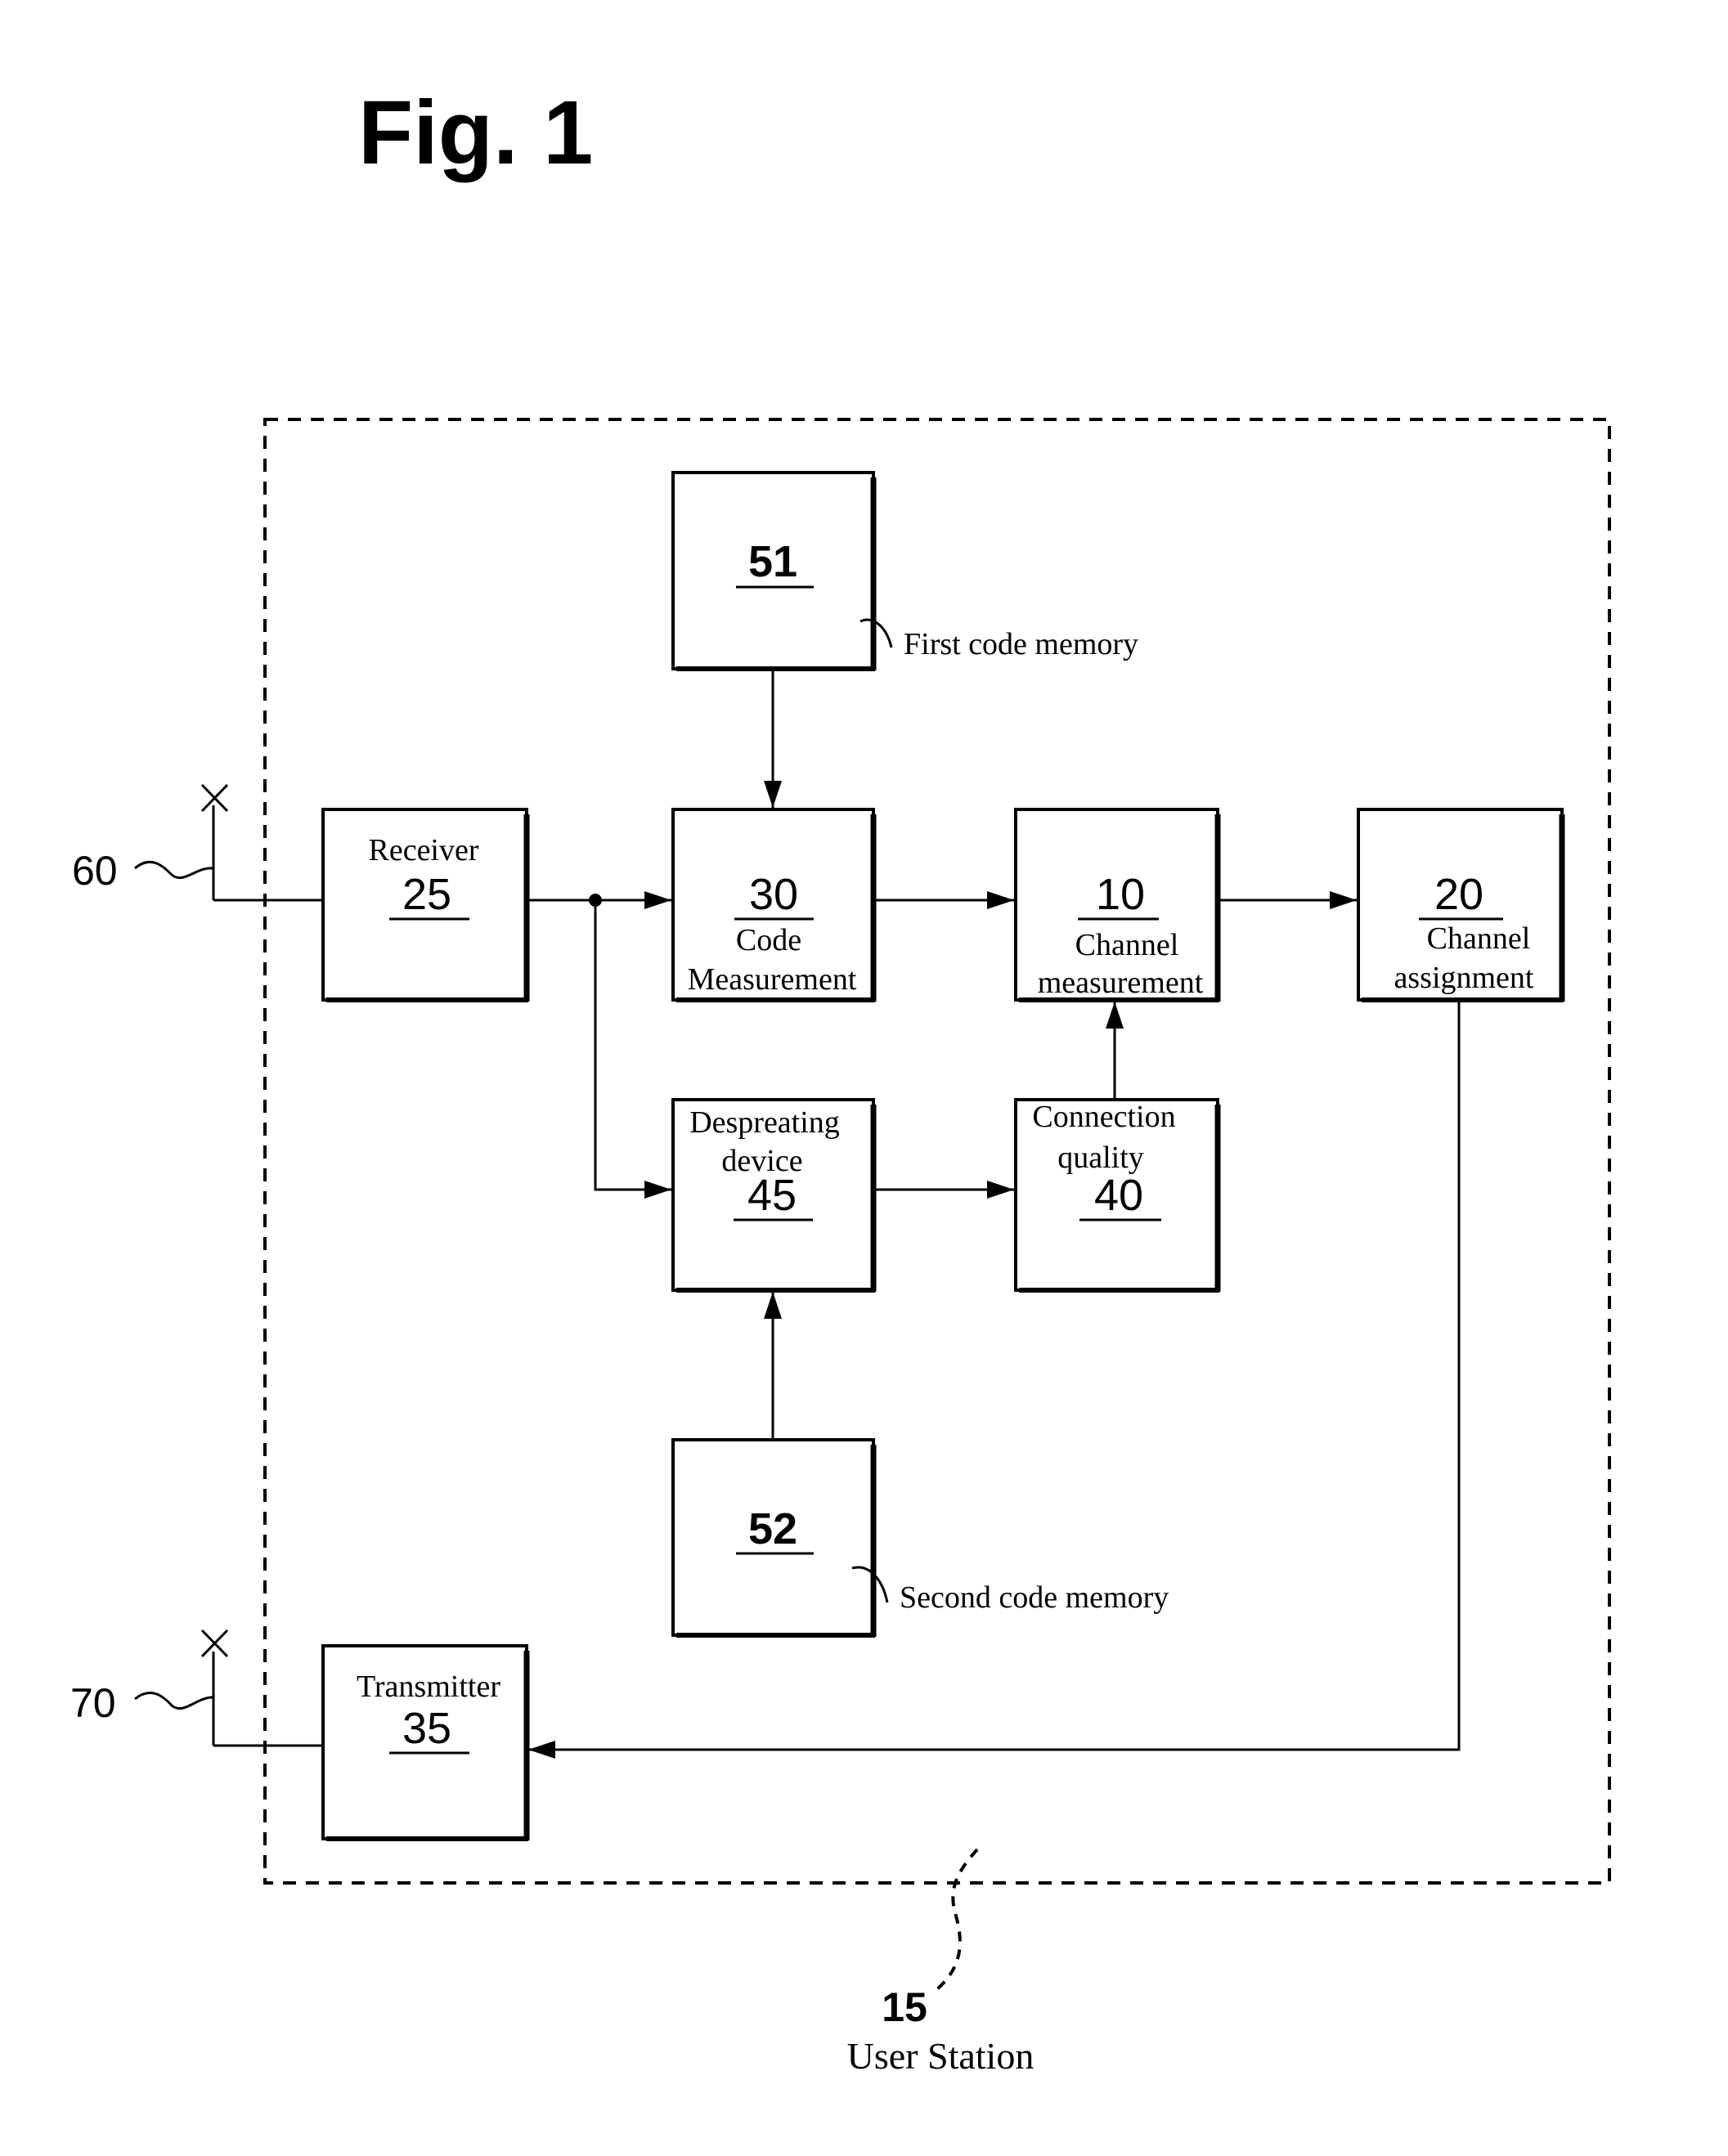 The image size is (1728, 2156). Describe the element at coordinates (773, 894) in the screenshot. I see `block-ref-30: 30` at that location.